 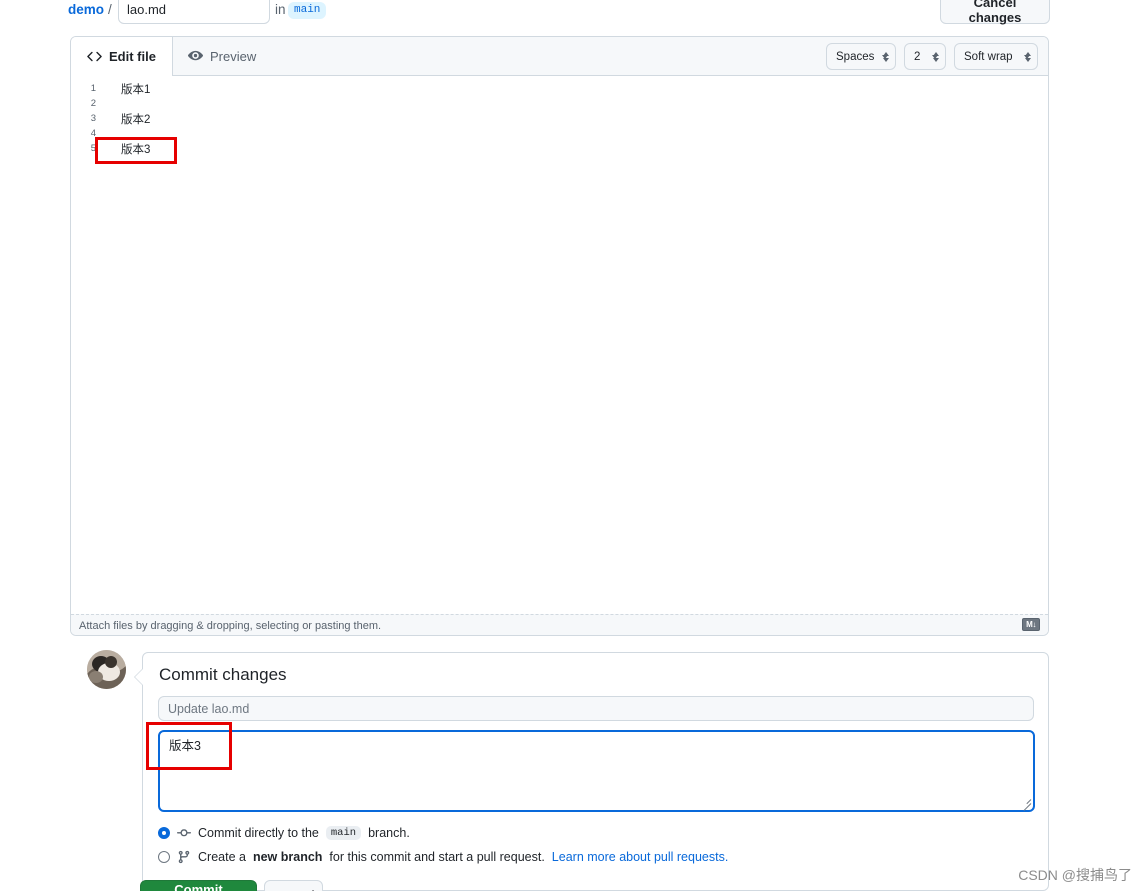 I want to click on file-path-bar: demo / in main Cancel changes, so click(x=570, y=15).